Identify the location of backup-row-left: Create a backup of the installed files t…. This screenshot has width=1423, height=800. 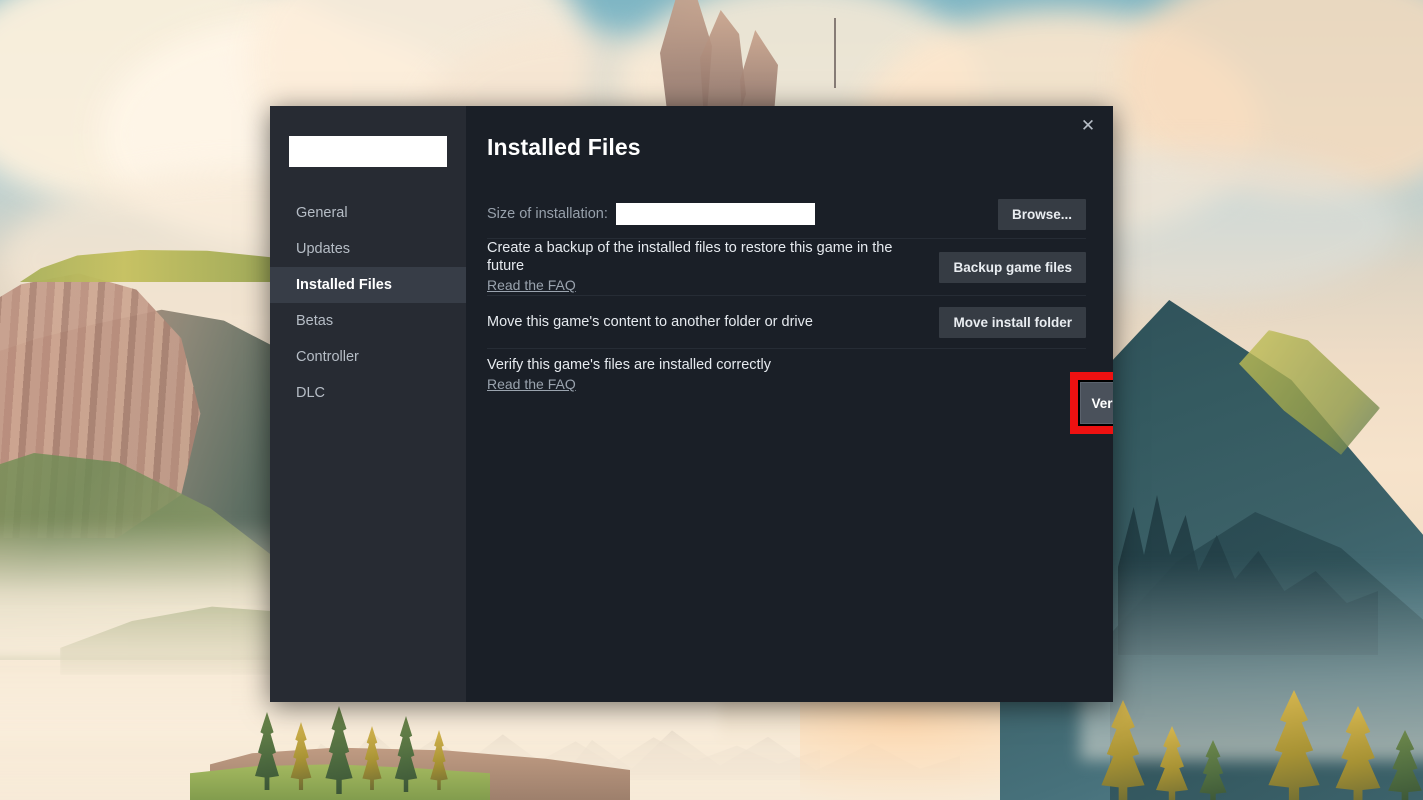
(713, 267).